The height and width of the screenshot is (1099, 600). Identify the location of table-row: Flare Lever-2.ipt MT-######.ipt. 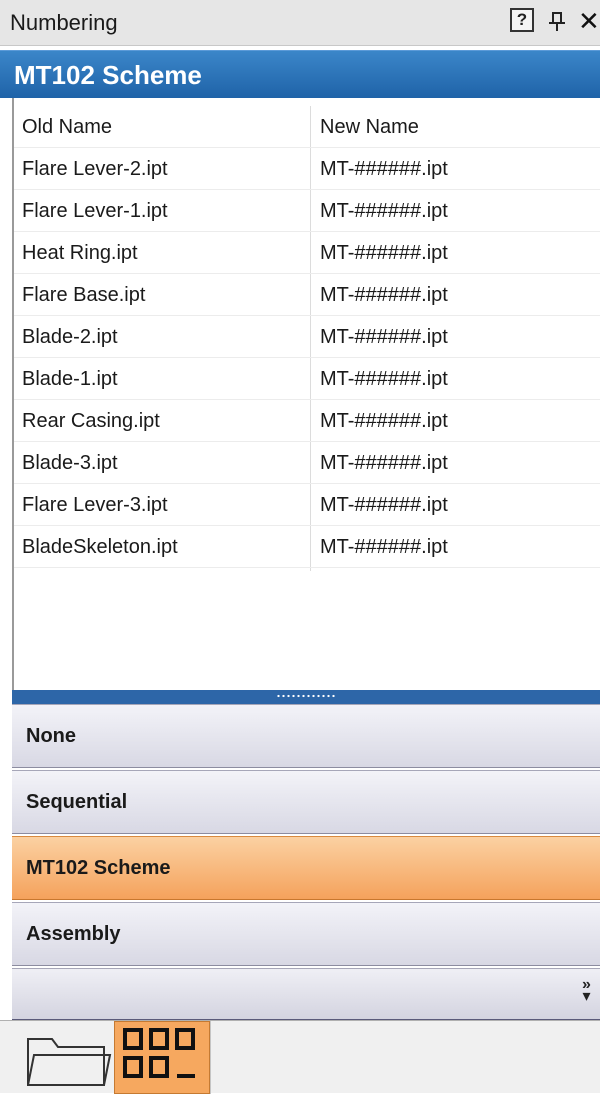
(307, 169).